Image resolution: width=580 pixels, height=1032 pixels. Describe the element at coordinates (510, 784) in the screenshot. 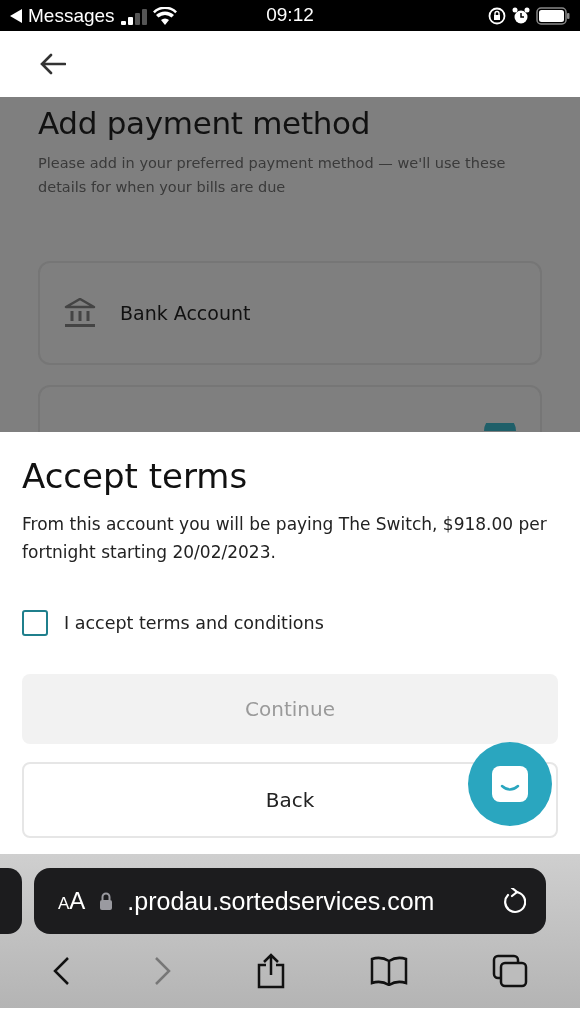

I see `chat-icon` at that location.